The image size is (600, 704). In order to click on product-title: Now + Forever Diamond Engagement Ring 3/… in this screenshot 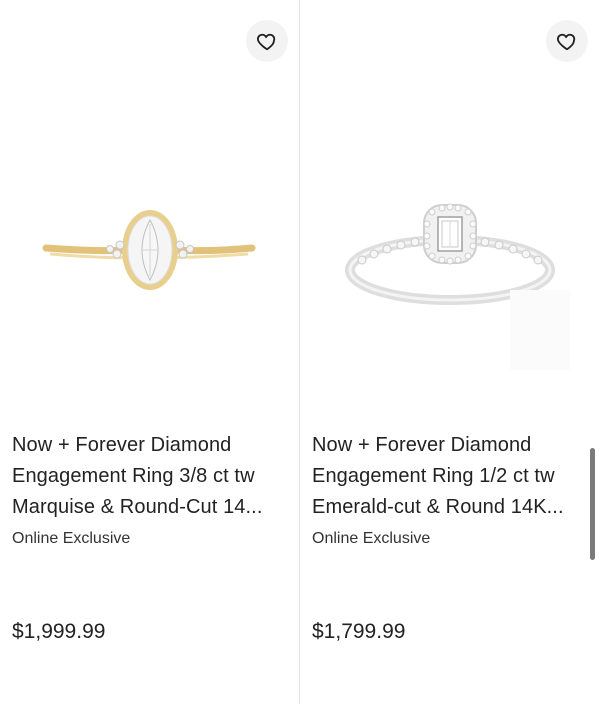, I will do `click(147, 476)`.